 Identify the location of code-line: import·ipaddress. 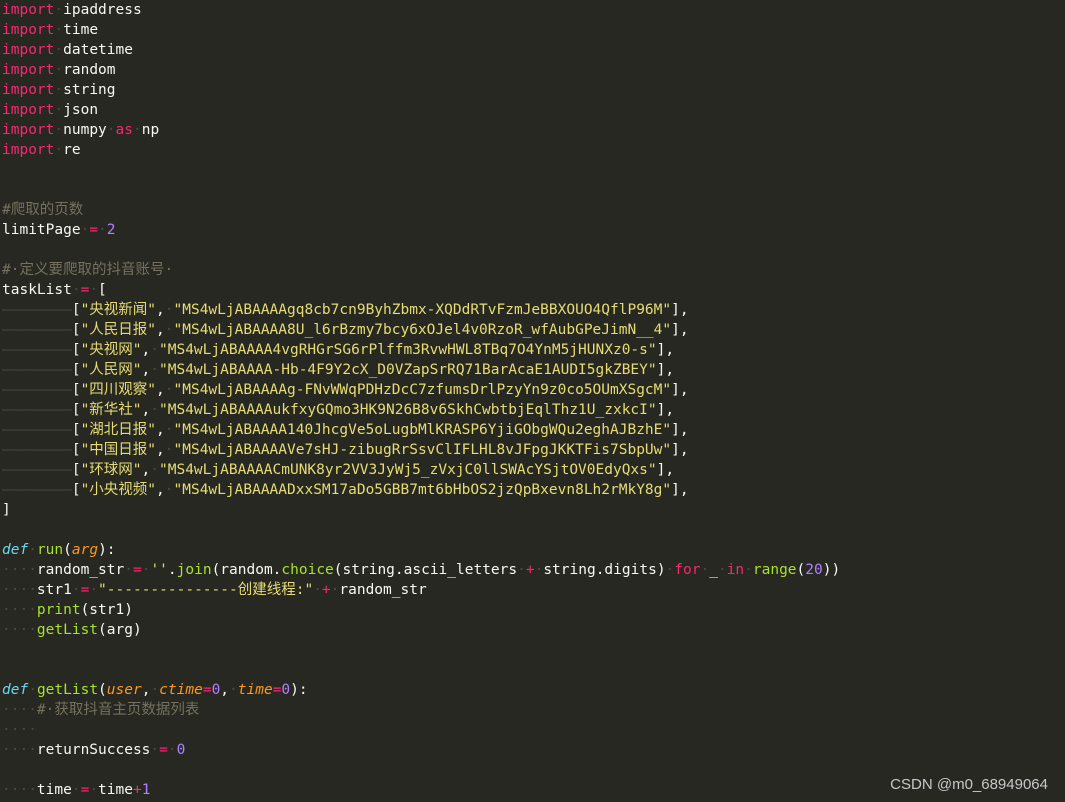
(533, 10).